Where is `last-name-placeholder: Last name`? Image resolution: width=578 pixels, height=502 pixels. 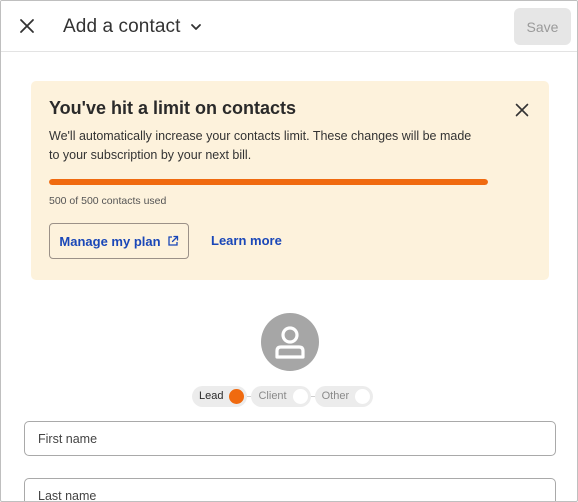 last-name-placeholder: Last name is located at coordinates (67, 495).